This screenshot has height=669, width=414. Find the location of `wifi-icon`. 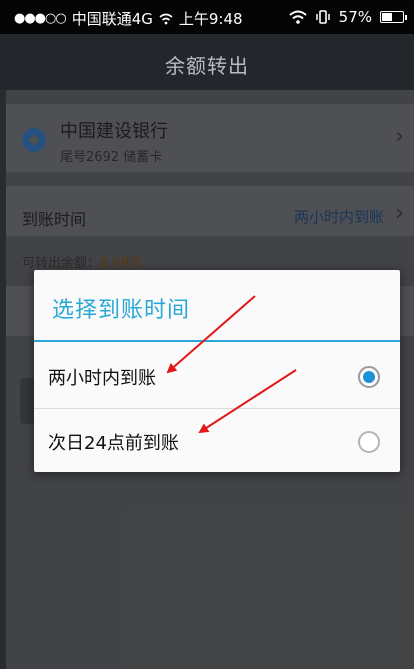

wifi-icon is located at coordinates (297, 17).